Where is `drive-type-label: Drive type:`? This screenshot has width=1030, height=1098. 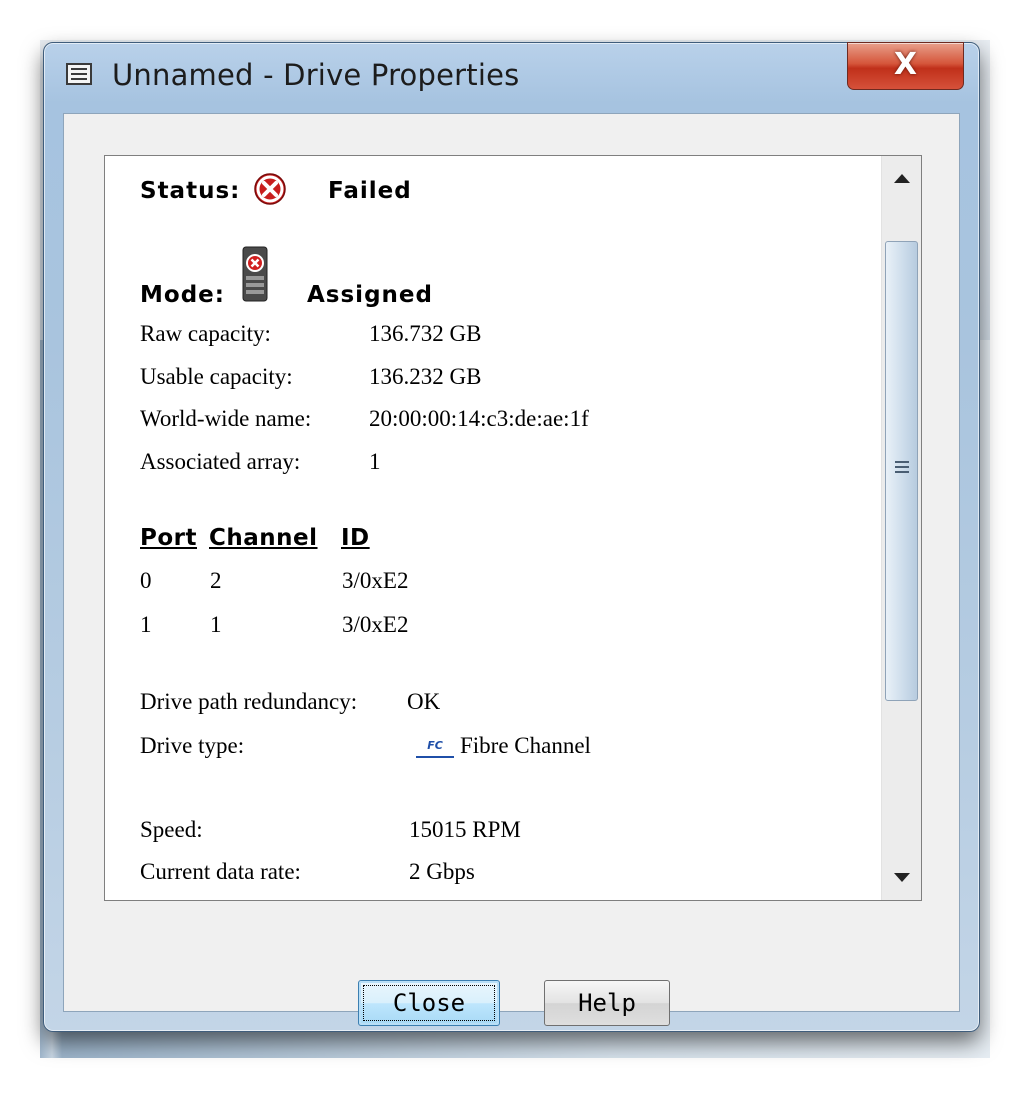 drive-type-label: Drive type: is located at coordinates (192, 745).